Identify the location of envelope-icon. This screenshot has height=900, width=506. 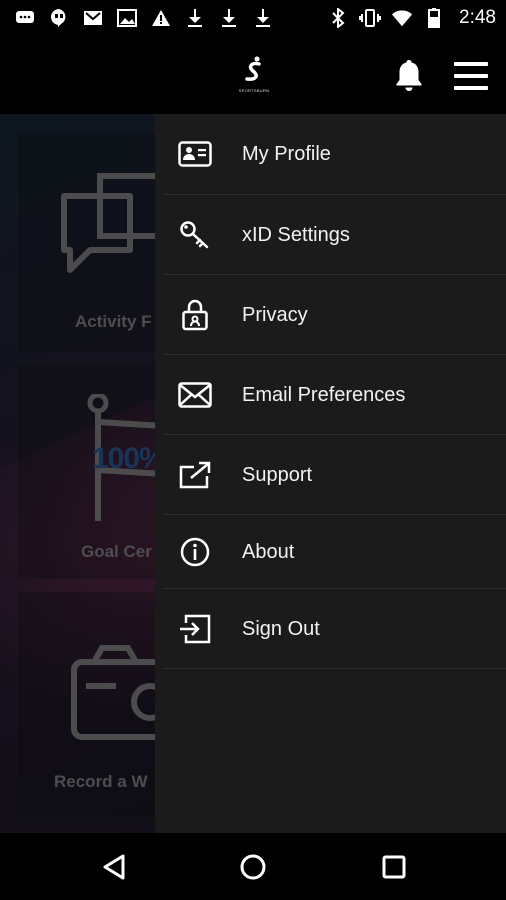
(195, 395).